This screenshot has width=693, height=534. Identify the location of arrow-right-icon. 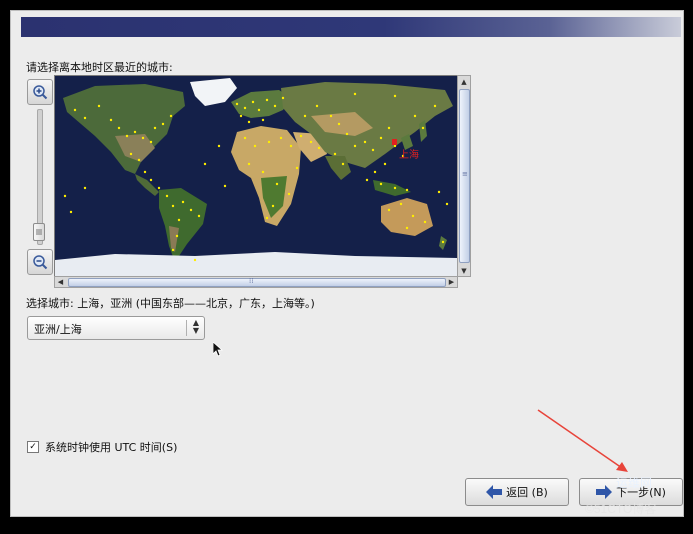
(604, 492).